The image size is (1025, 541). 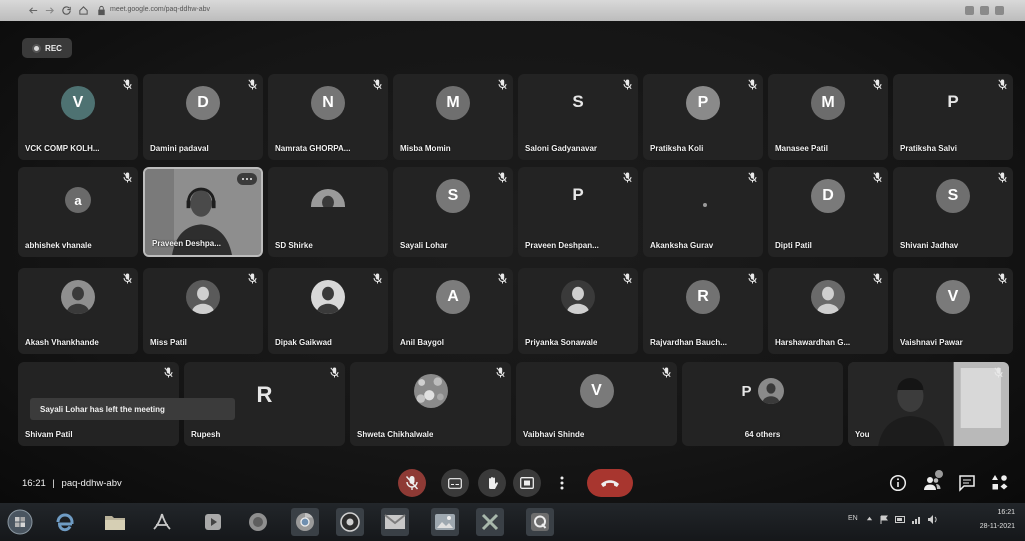 I want to click on info-icon, so click(x=898, y=483).